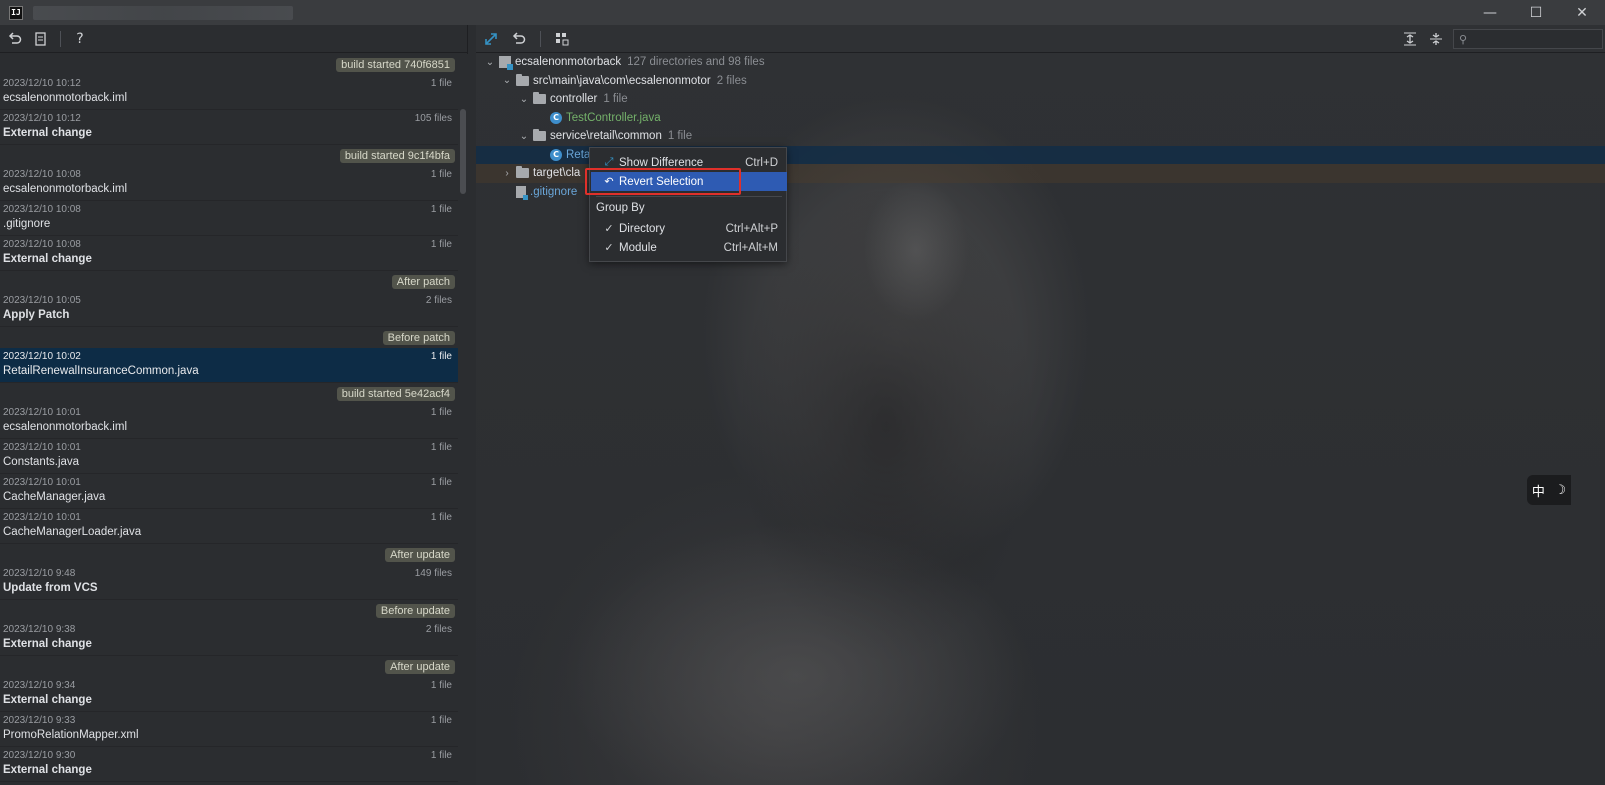 Image resolution: width=1605 pixels, height=785 pixels. Describe the element at coordinates (609, 162) in the screenshot. I see `show-diff-icon: ⤢` at that location.